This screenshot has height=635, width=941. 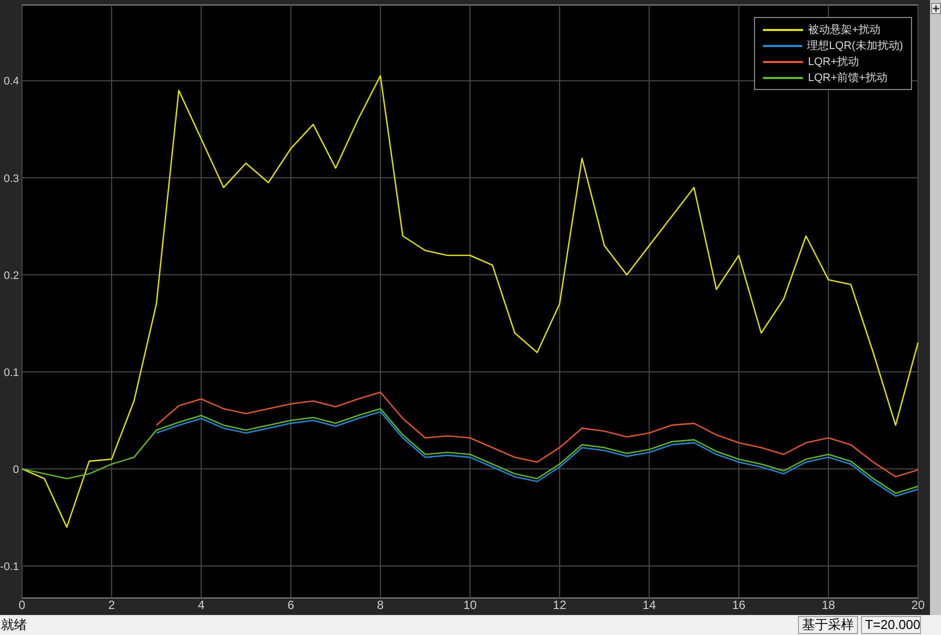 What do you see at coordinates (380, 605) in the screenshot?
I see `x-tick-label: 8` at bounding box center [380, 605].